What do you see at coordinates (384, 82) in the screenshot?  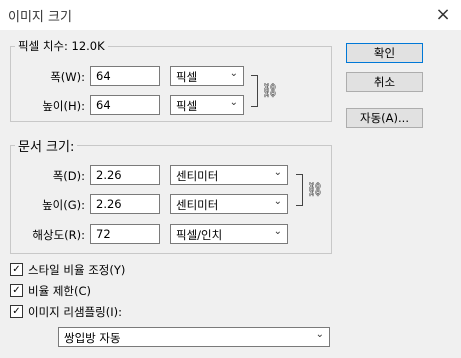 I see `cancel-button: 취소` at bounding box center [384, 82].